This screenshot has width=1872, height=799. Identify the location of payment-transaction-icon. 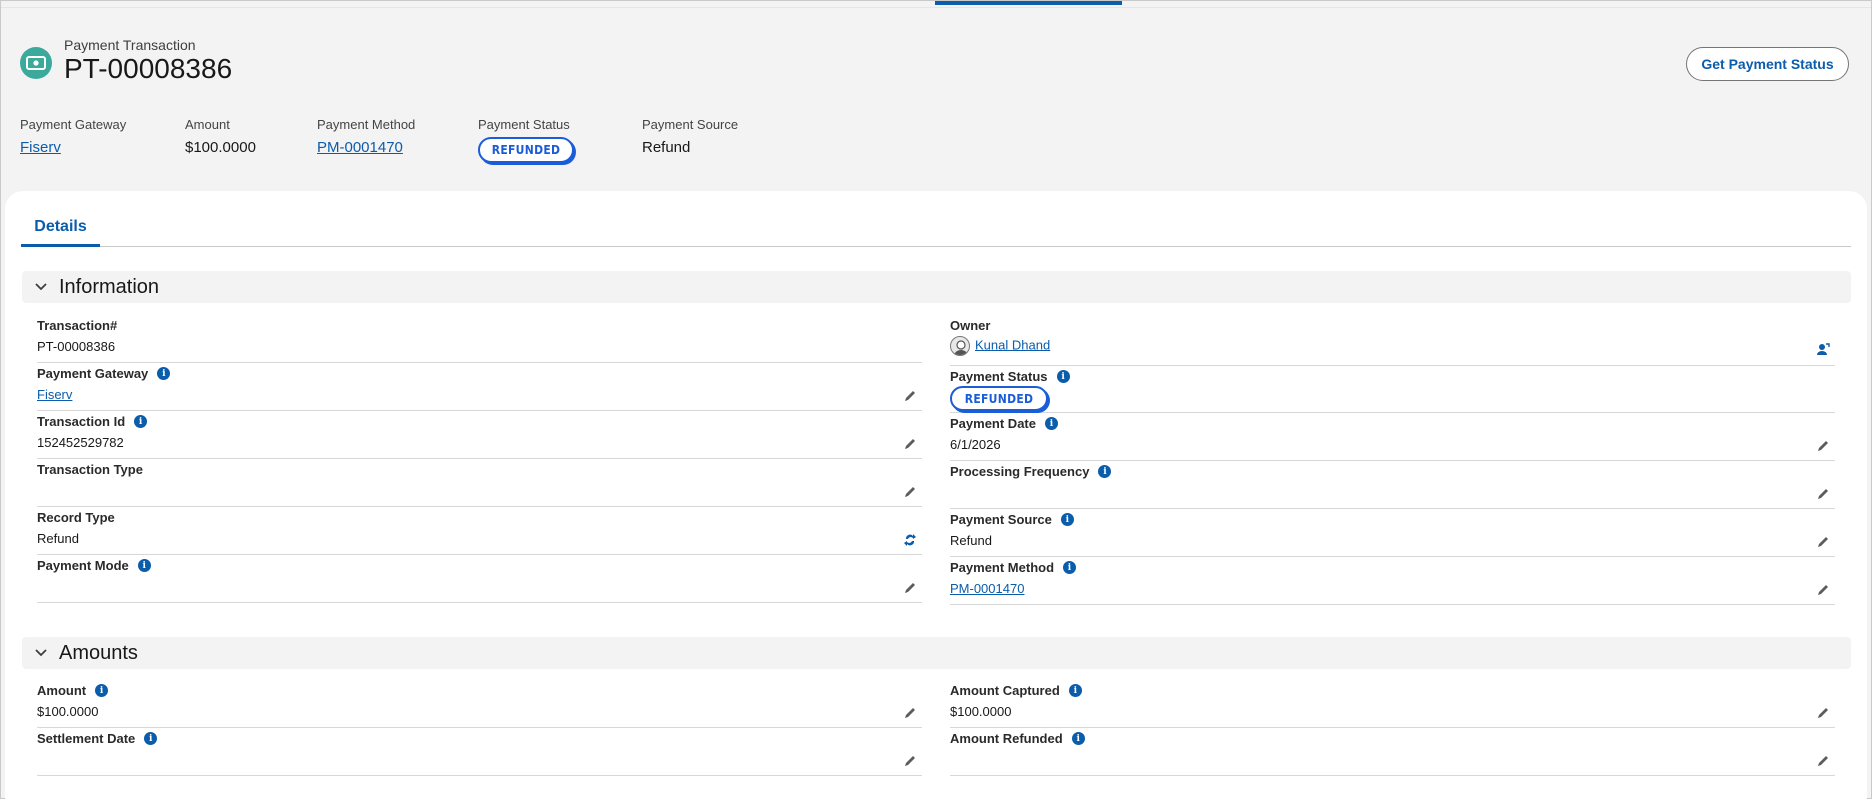
(36, 63).